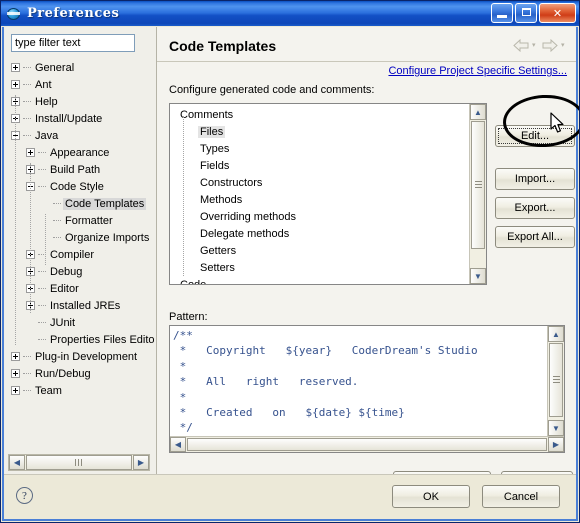  I want to click on sidebar-item-help: Help, so click(80, 101).